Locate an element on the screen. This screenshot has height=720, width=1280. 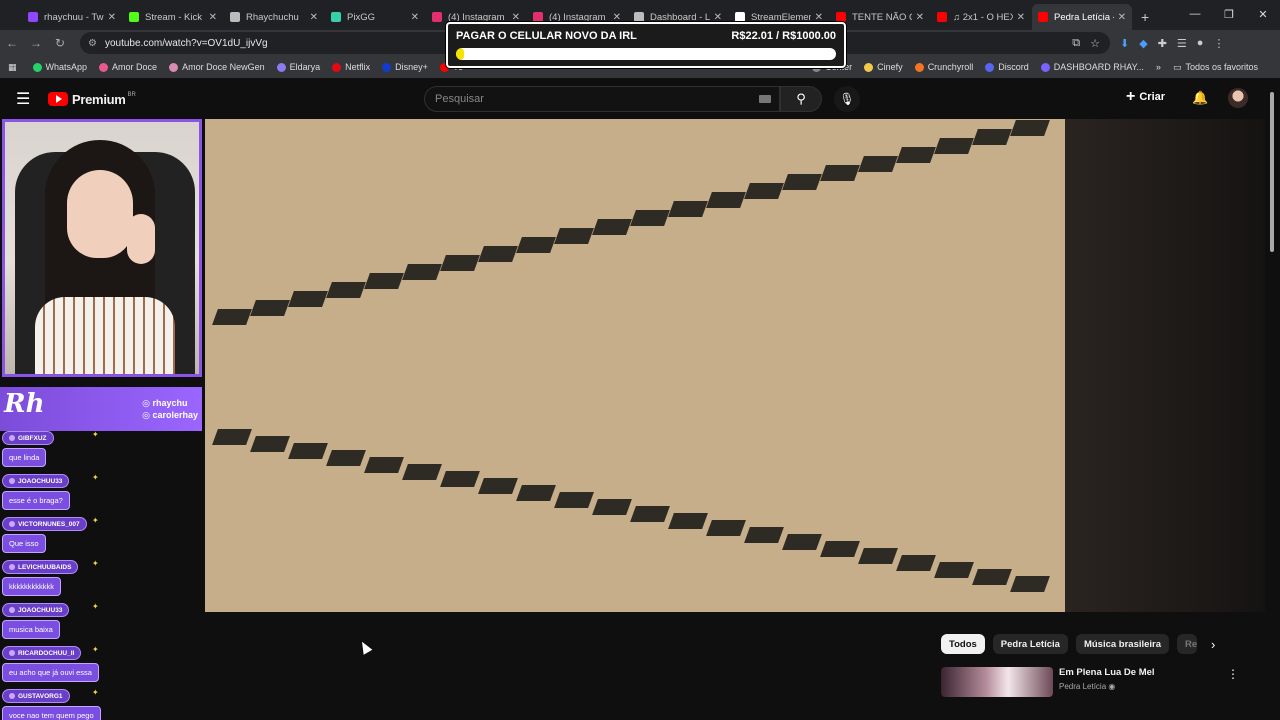
keyboard-icon is located at coordinates (765, 99).